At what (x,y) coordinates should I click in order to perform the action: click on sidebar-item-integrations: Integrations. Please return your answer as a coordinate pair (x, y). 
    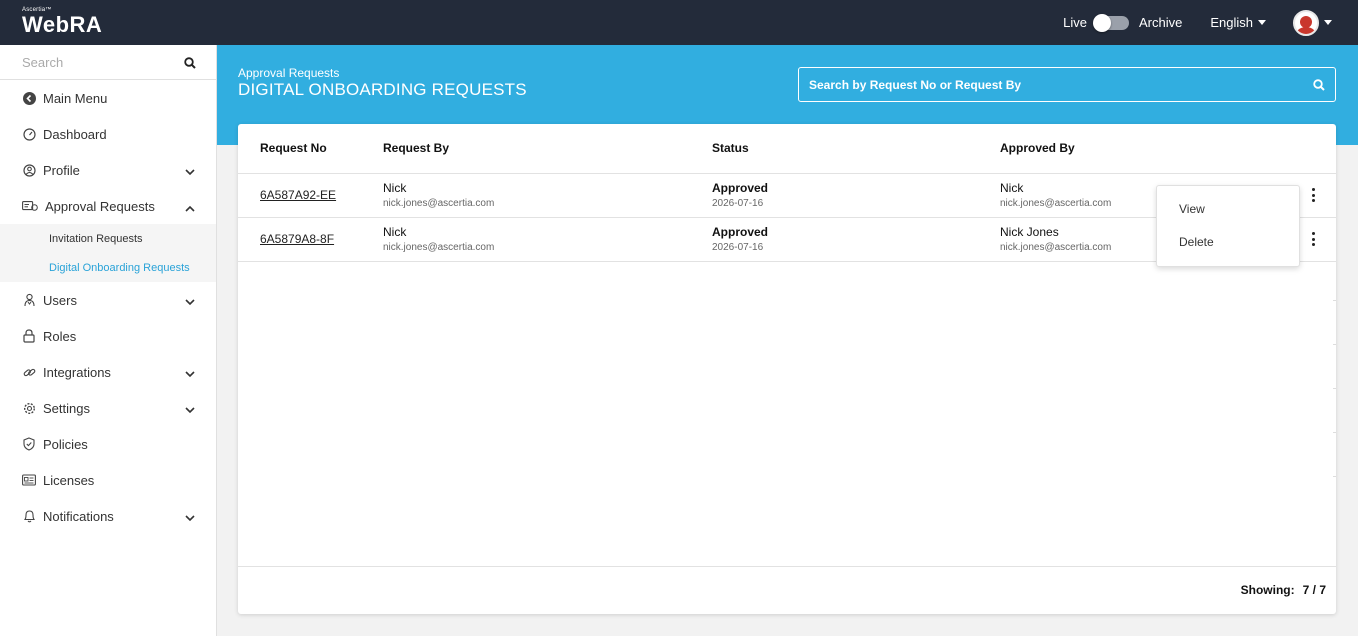
    Looking at the image, I should click on (108, 372).